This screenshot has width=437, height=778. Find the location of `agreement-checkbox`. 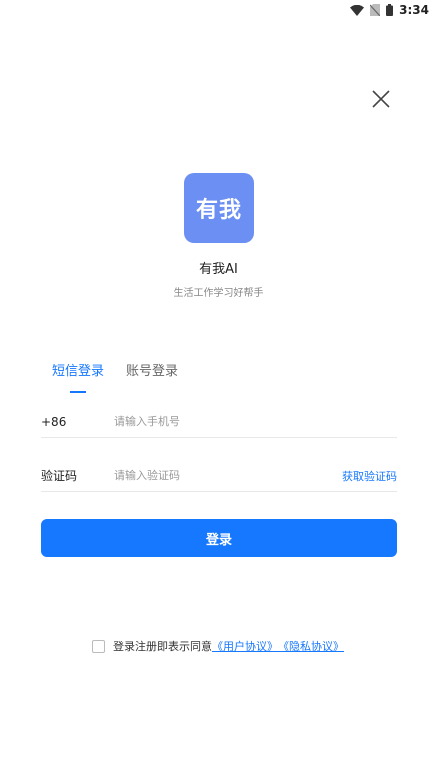

agreement-checkbox is located at coordinates (98, 646).